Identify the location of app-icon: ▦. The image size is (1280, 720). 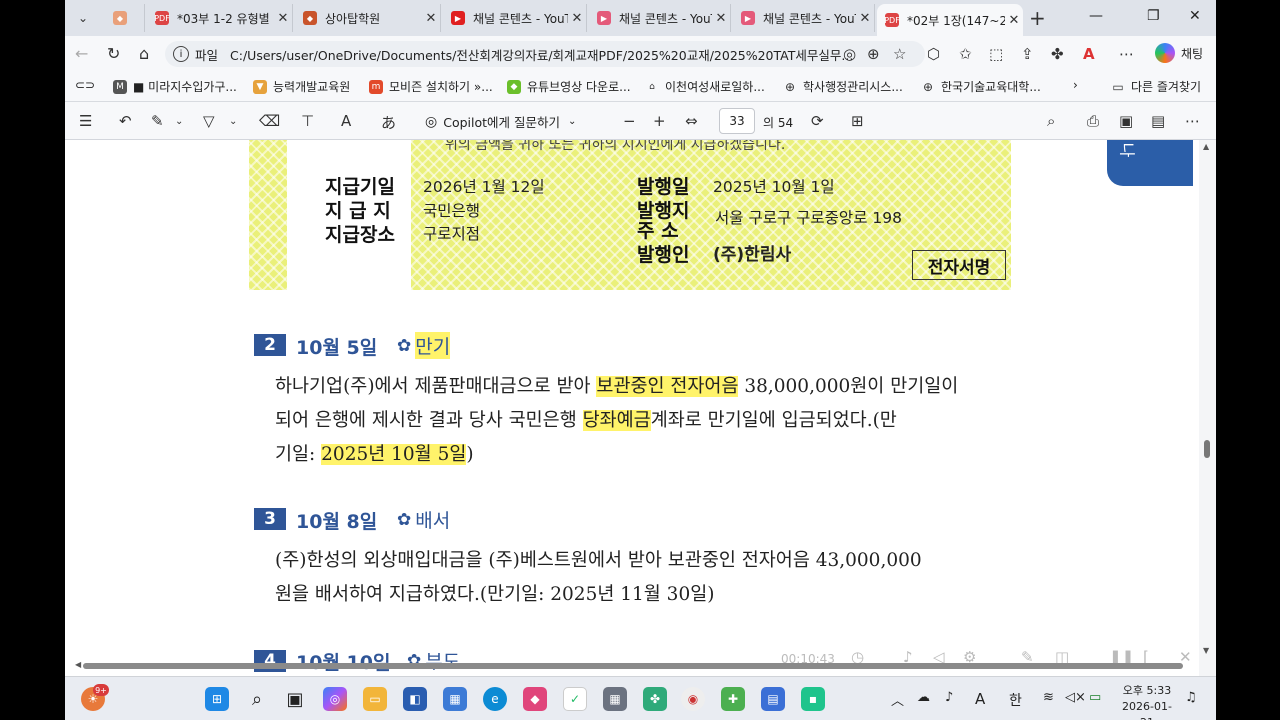
(455, 699).